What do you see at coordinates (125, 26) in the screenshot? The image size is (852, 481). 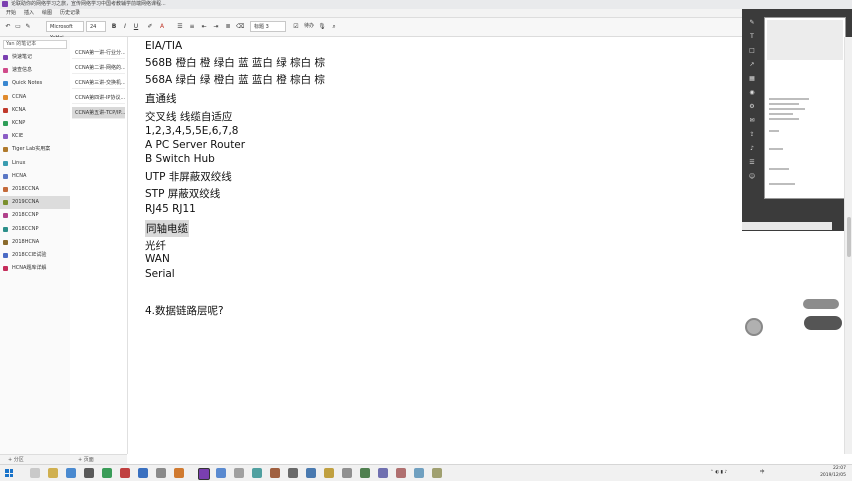 I see `italic-button: I` at bounding box center [125, 26].